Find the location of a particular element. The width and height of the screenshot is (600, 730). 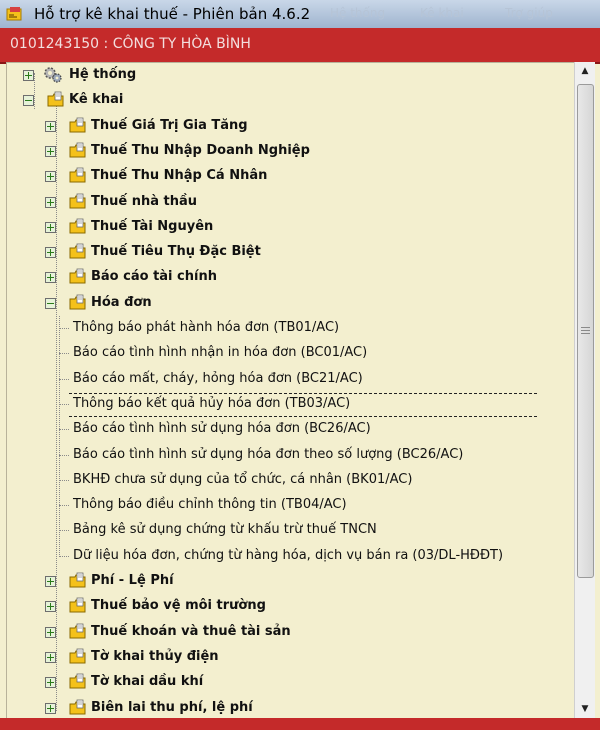

scroll-thumb is located at coordinates (585, 331).